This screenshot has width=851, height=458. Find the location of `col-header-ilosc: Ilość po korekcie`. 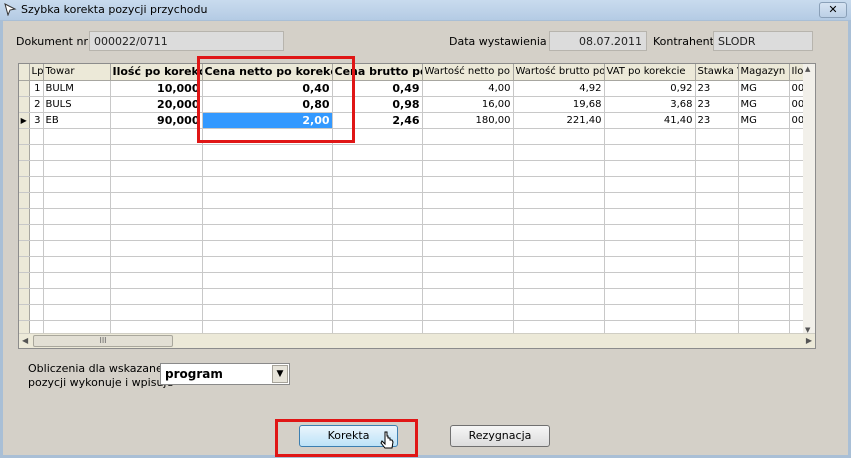

col-header-ilosc: Ilość po korekcie is located at coordinates (156, 72).